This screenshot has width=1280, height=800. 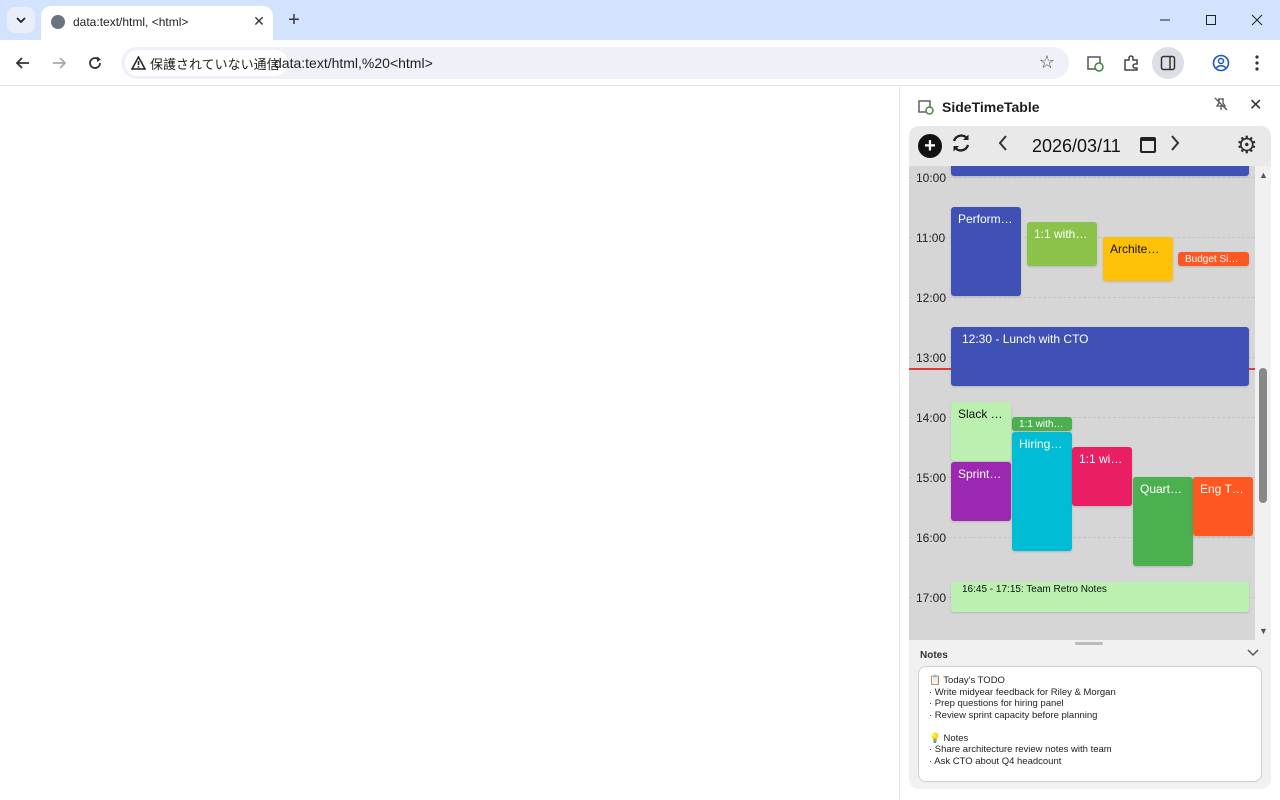 I want to click on arrow-right-icon, so click(x=60, y=63).